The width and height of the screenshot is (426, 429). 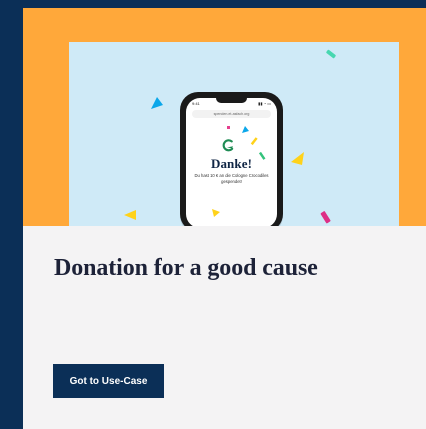 I want to click on confetti-pink-strip-icon, so click(x=325, y=217).